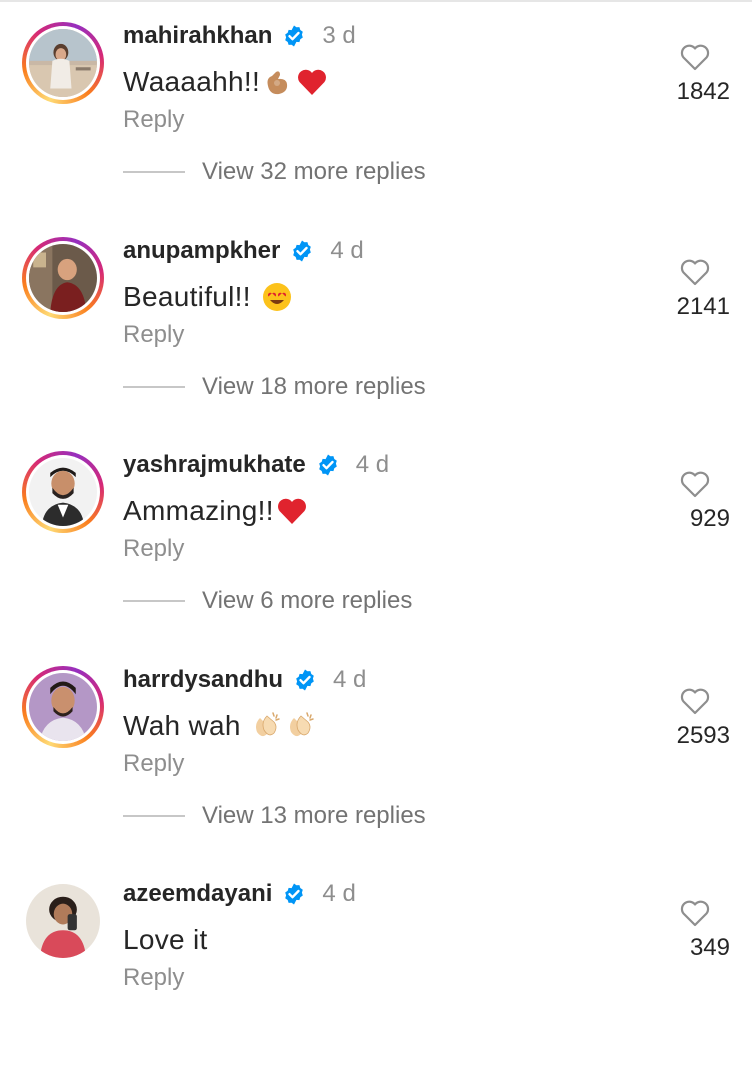 The width and height of the screenshot is (752, 1073). I want to click on like-count: 929, so click(709, 518).